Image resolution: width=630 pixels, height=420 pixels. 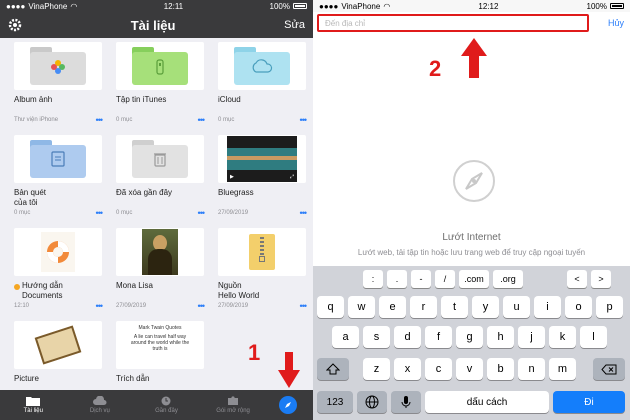 I want to click on key-d: d, so click(x=407, y=337).